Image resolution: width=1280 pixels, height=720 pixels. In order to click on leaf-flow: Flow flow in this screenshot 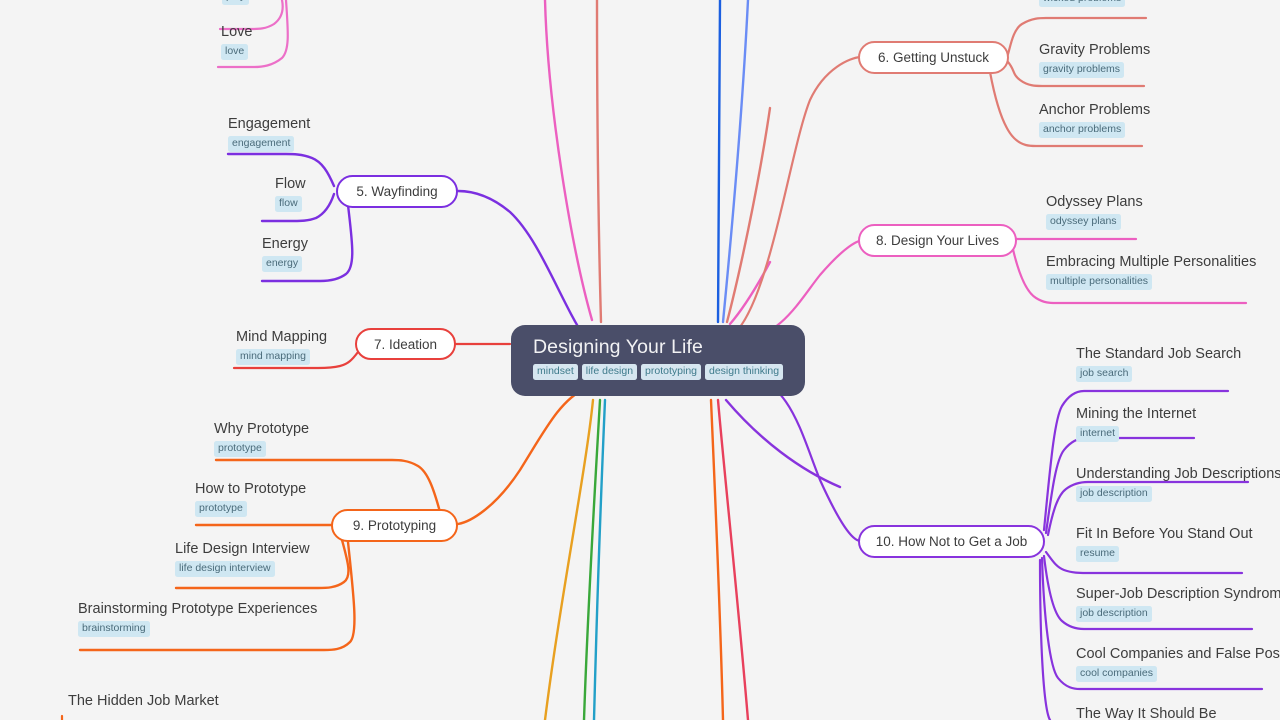, I will do `click(290, 193)`.